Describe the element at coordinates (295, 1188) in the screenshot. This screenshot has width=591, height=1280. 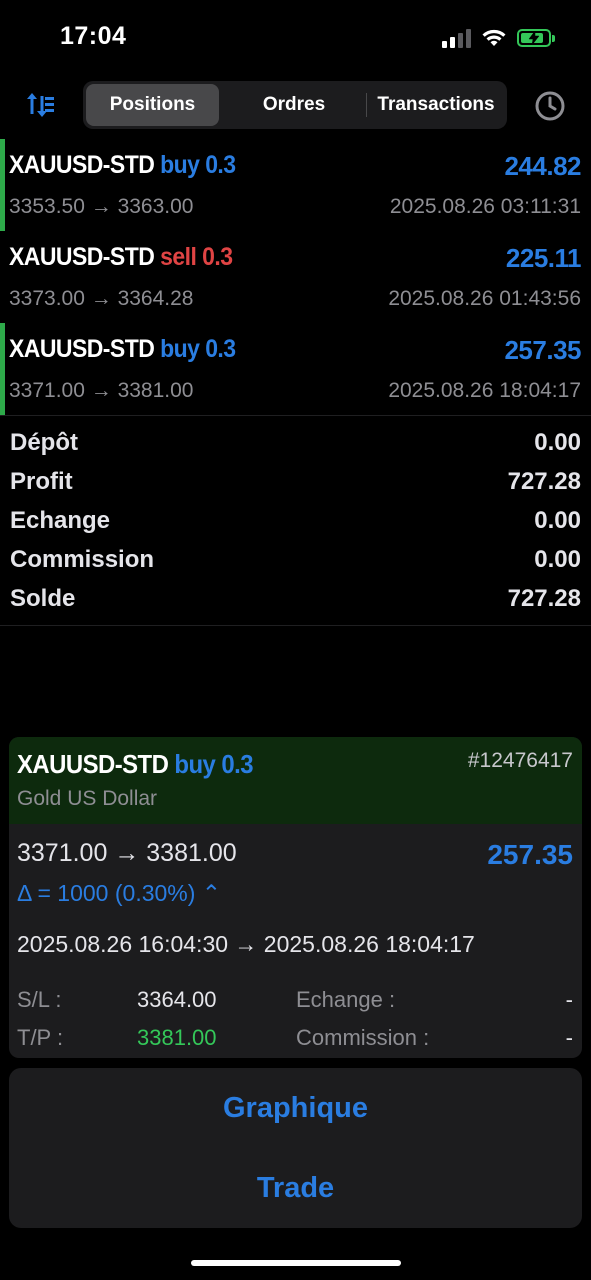
I see `trade-button: Trade` at that location.